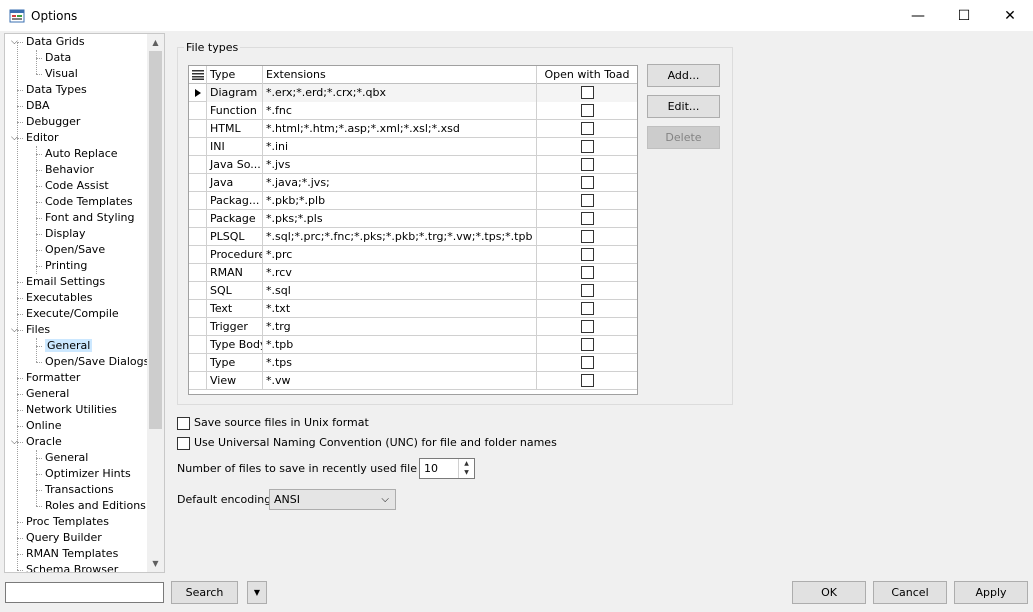 Image resolution: width=1033 pixels, height=612 pixels. I want to click on spin-down-icon: ▼, so click(466, 472).